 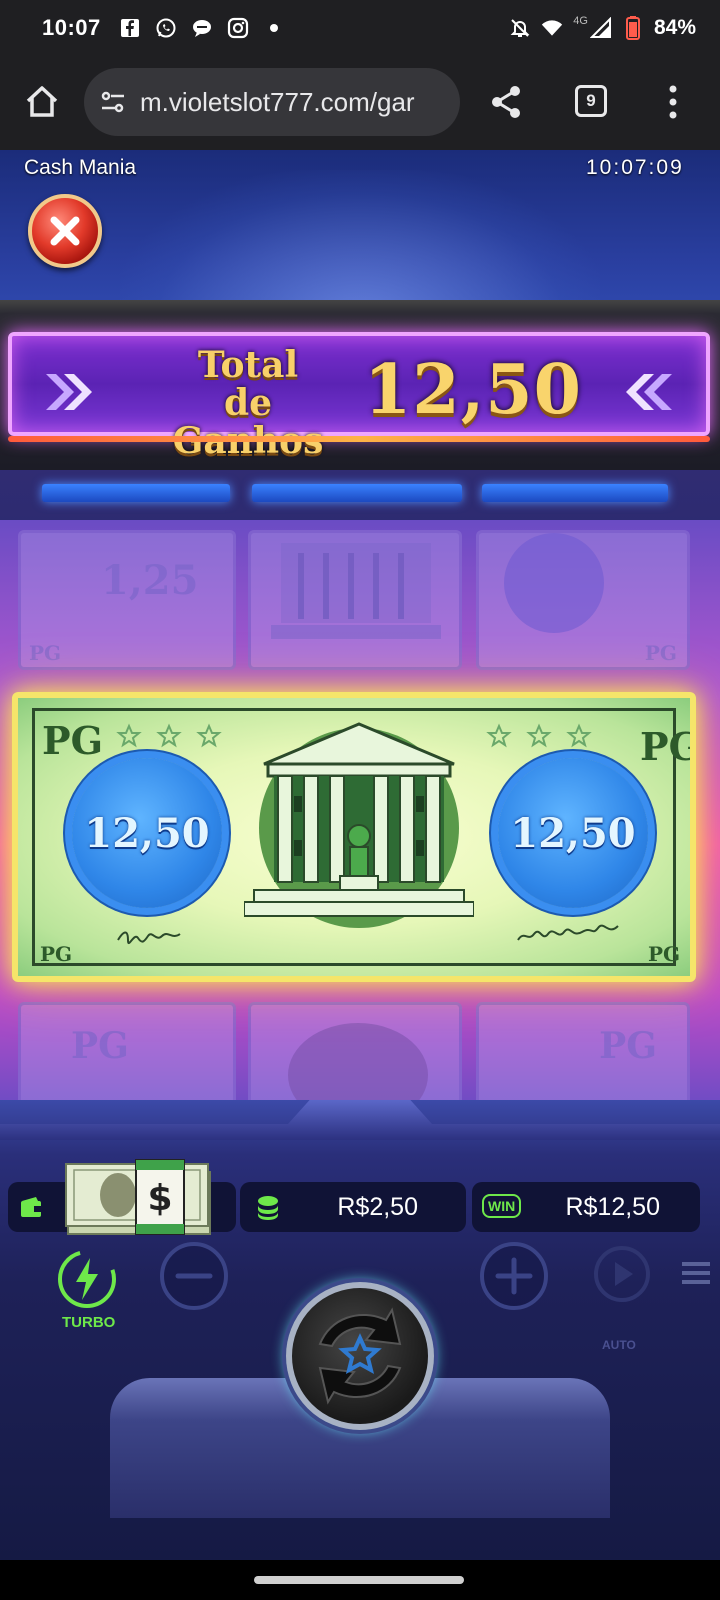 I want to click on signature-left, so click(x=149, y=938).